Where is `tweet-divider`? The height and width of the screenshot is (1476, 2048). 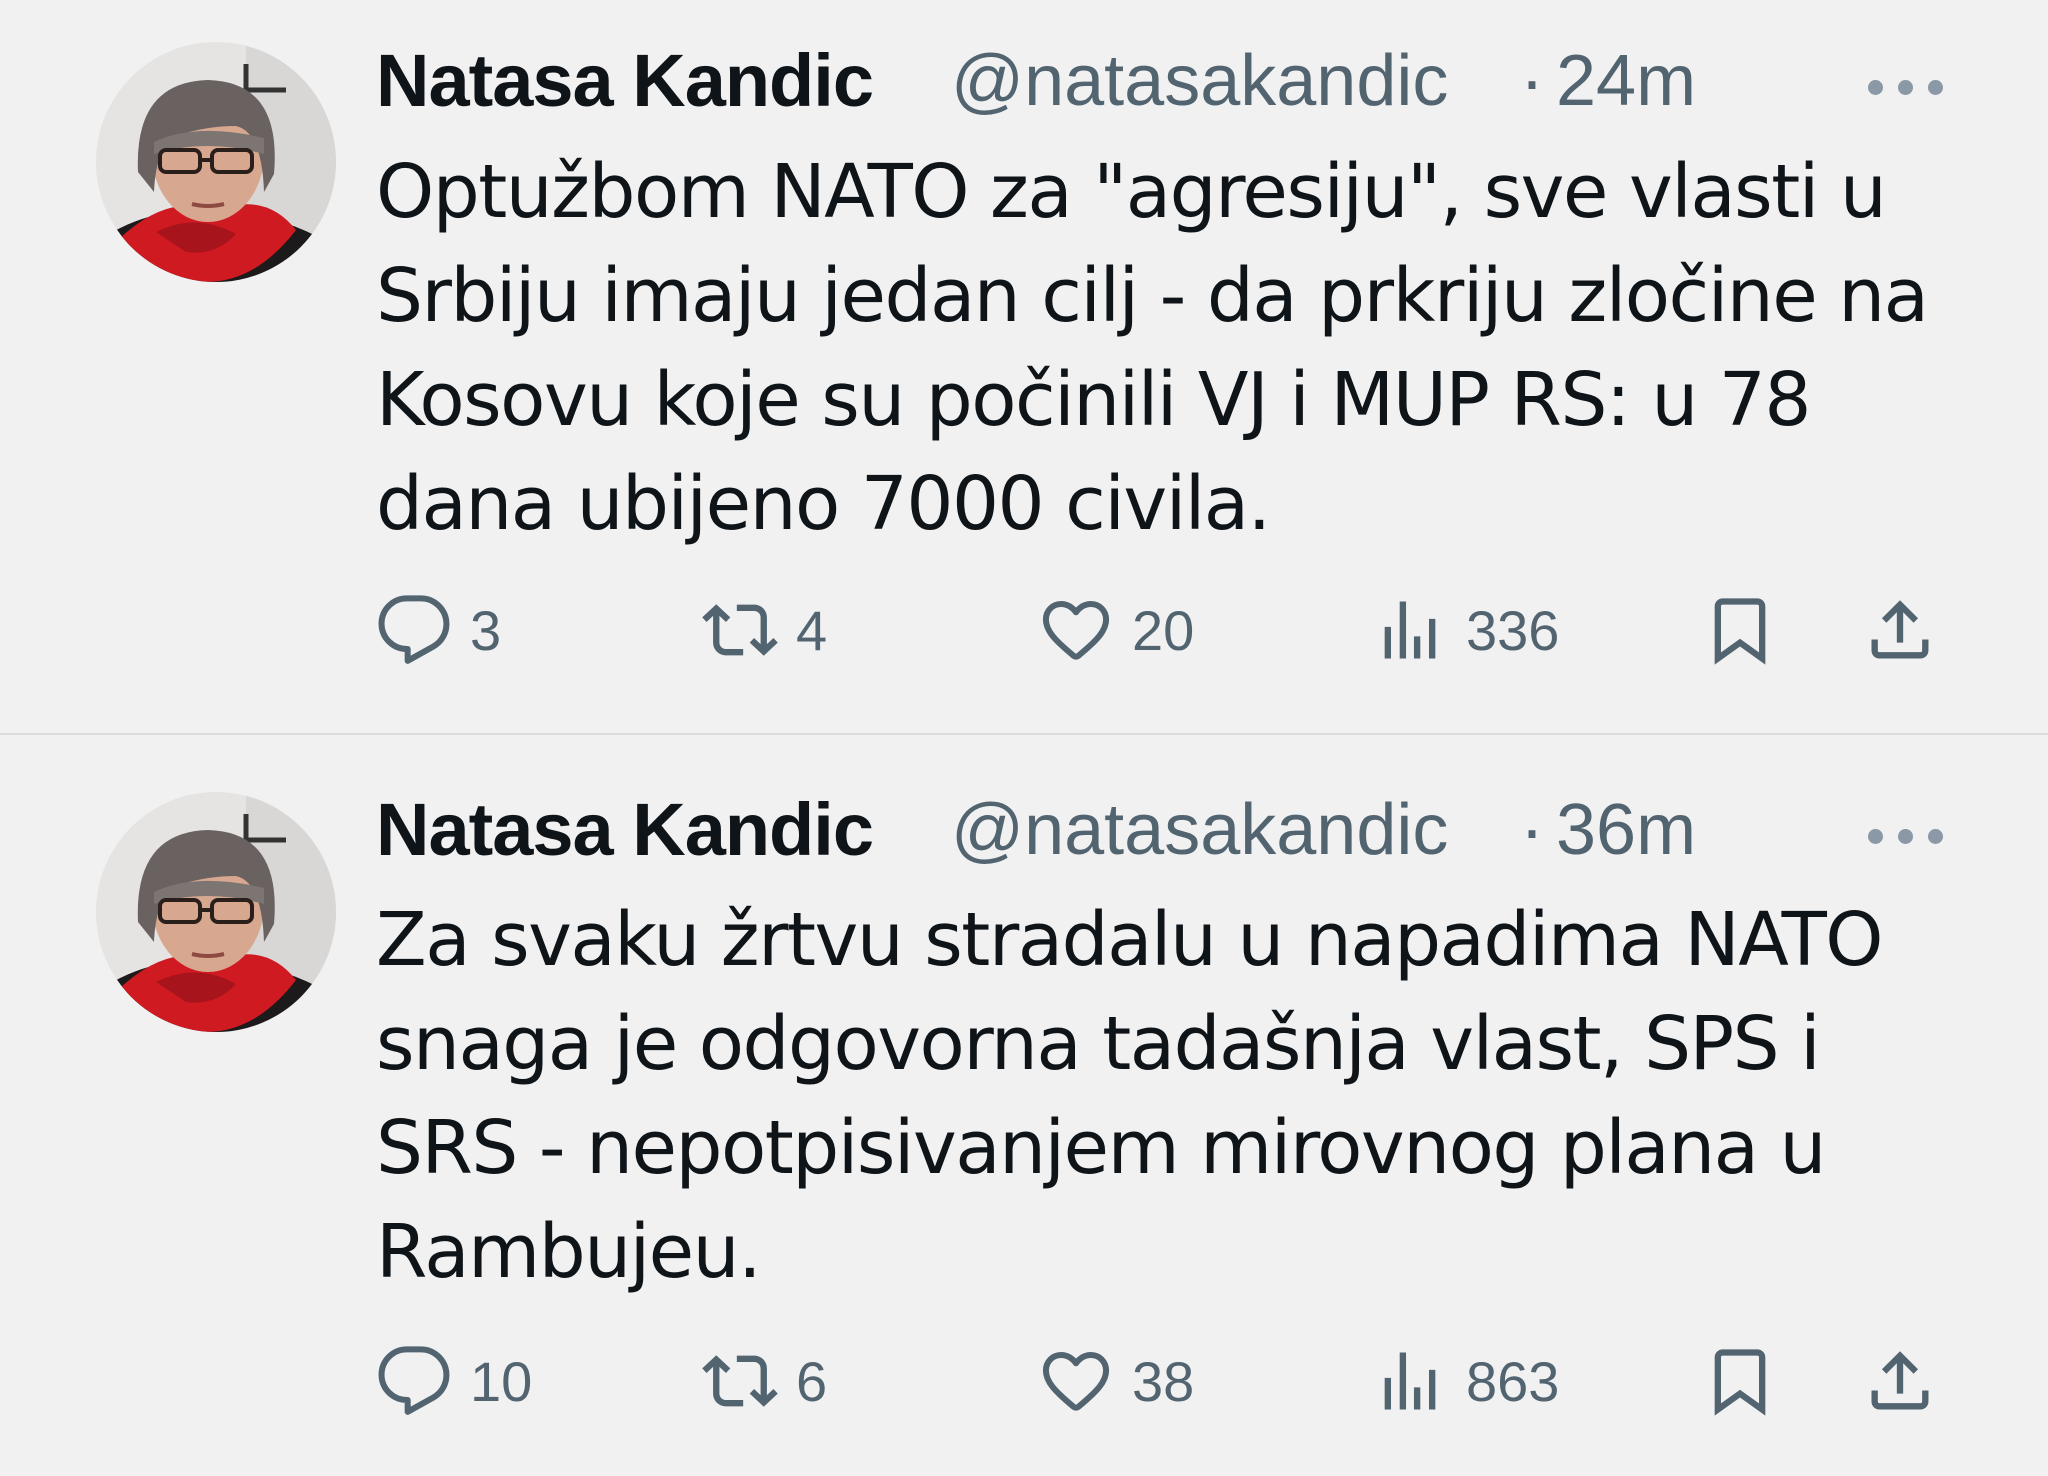 tweet-divider is located at coordinates (1024, 734).